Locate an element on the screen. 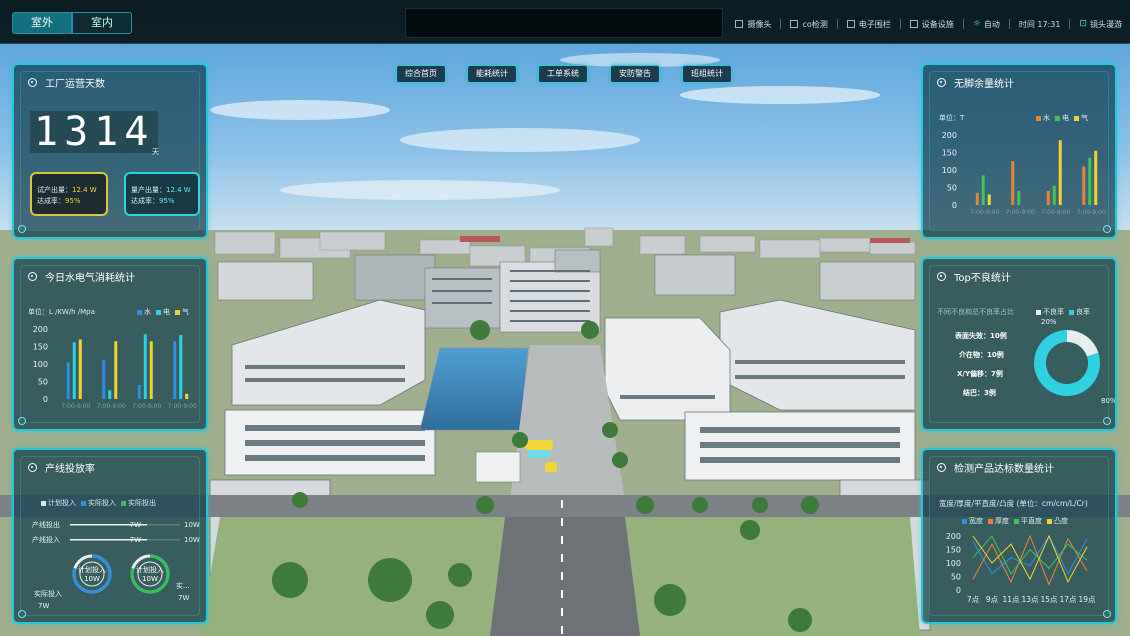 The height and width of the screenshot is (636, 1130). fence-toggle: 电子围栏 is located at coordinates (868, 24).